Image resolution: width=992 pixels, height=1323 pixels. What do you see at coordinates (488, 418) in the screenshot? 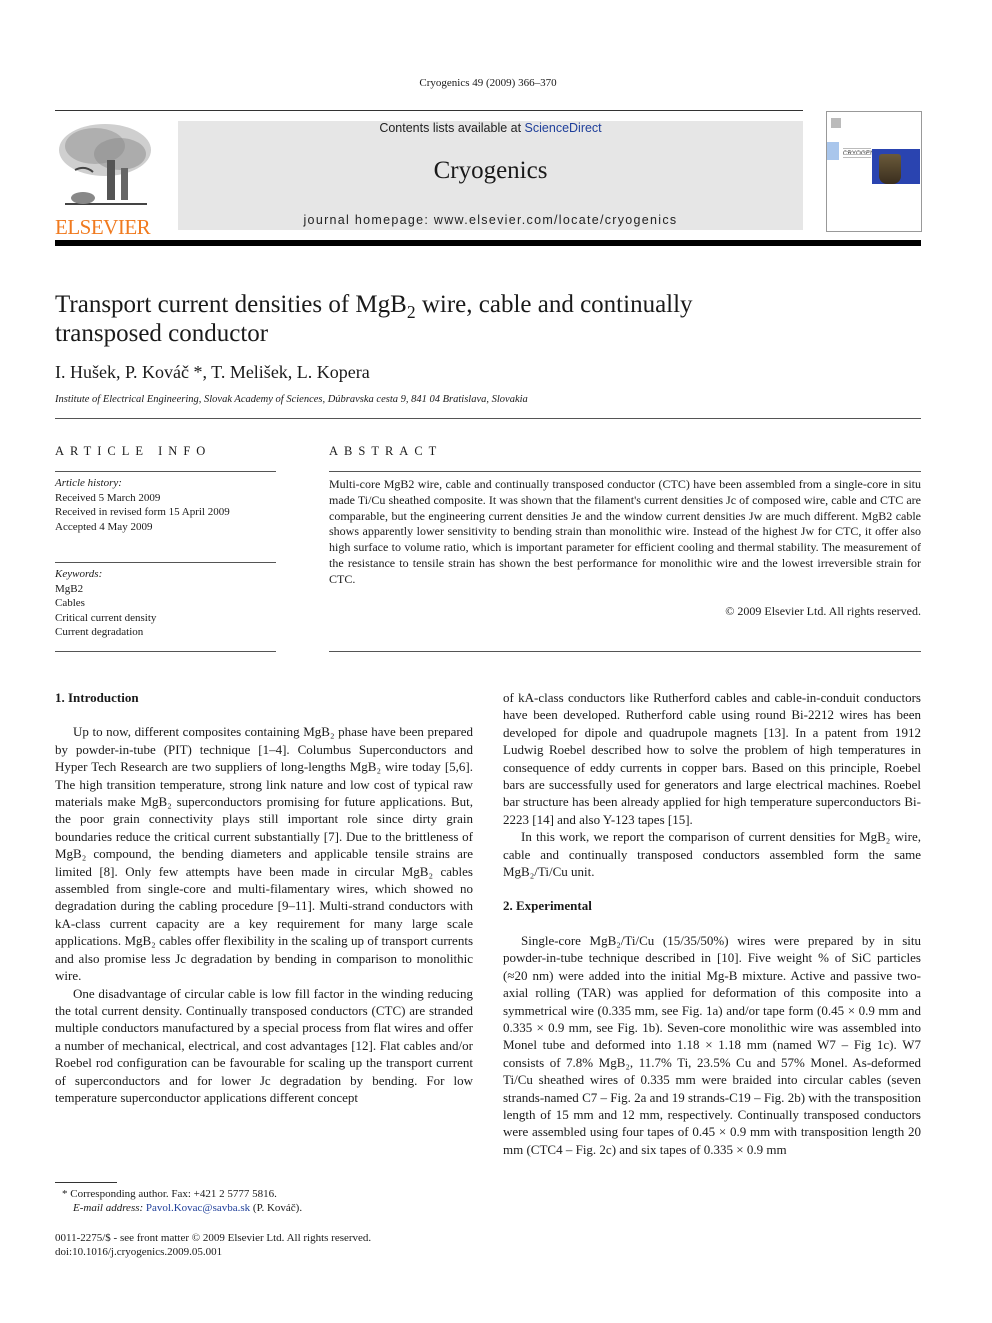
I see `title-rule` at bounding box center [488, 418].